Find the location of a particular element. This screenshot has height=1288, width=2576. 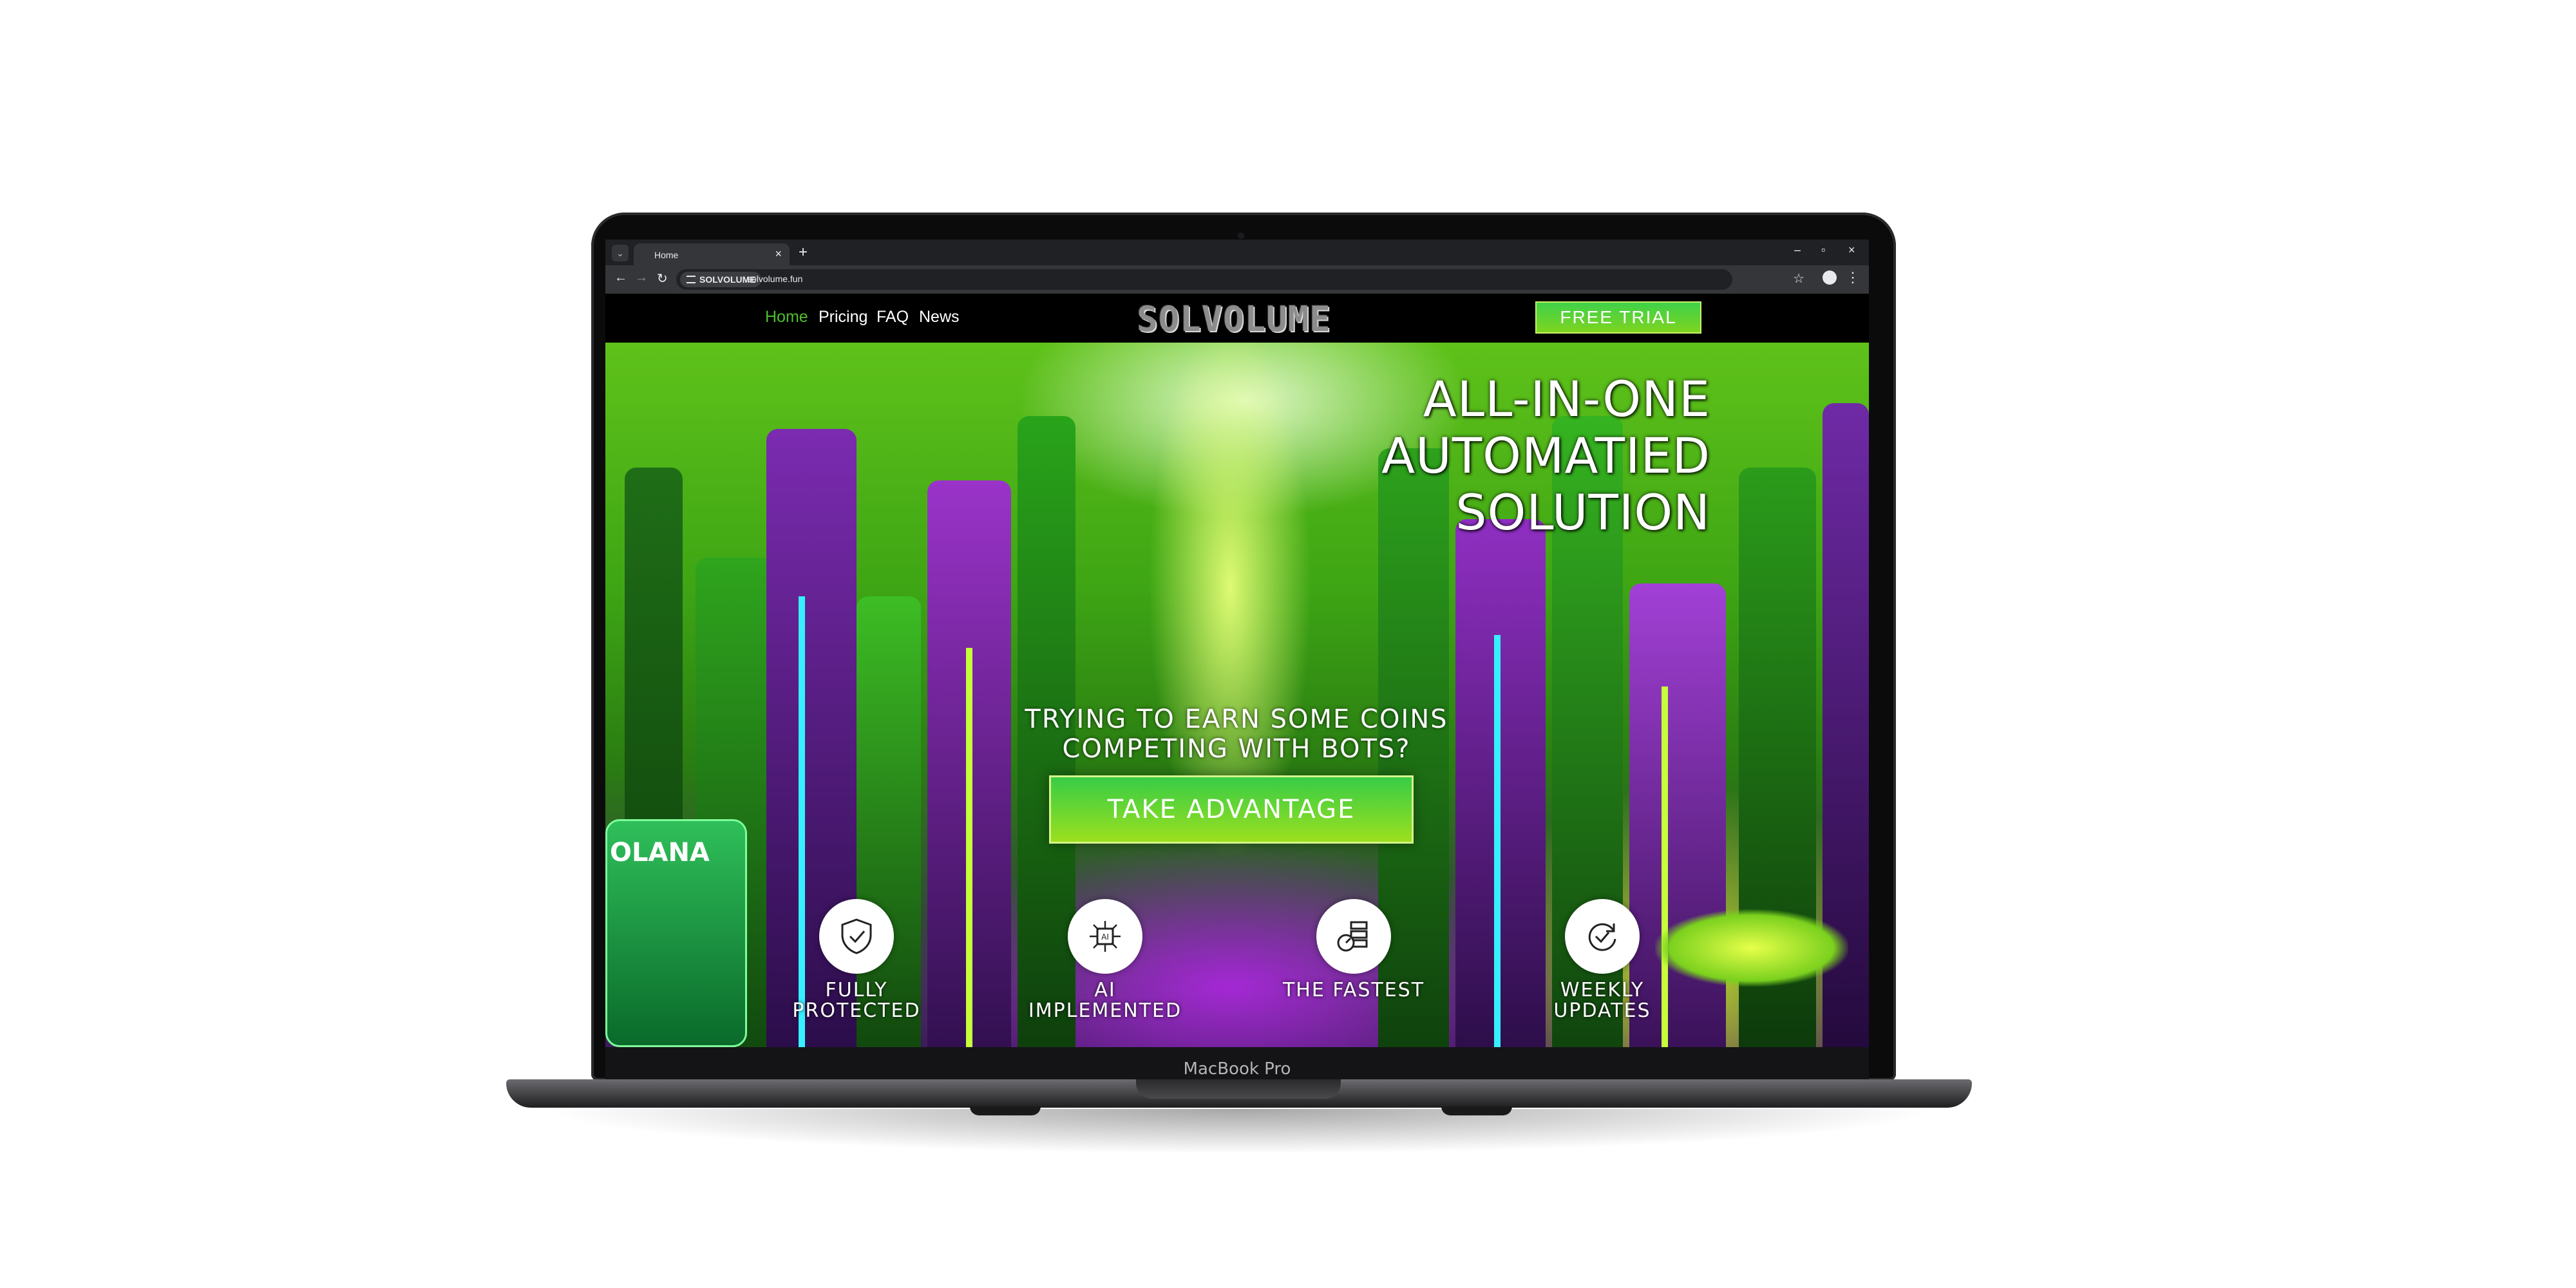

camera-icon is located at coordinates (1241, 235).